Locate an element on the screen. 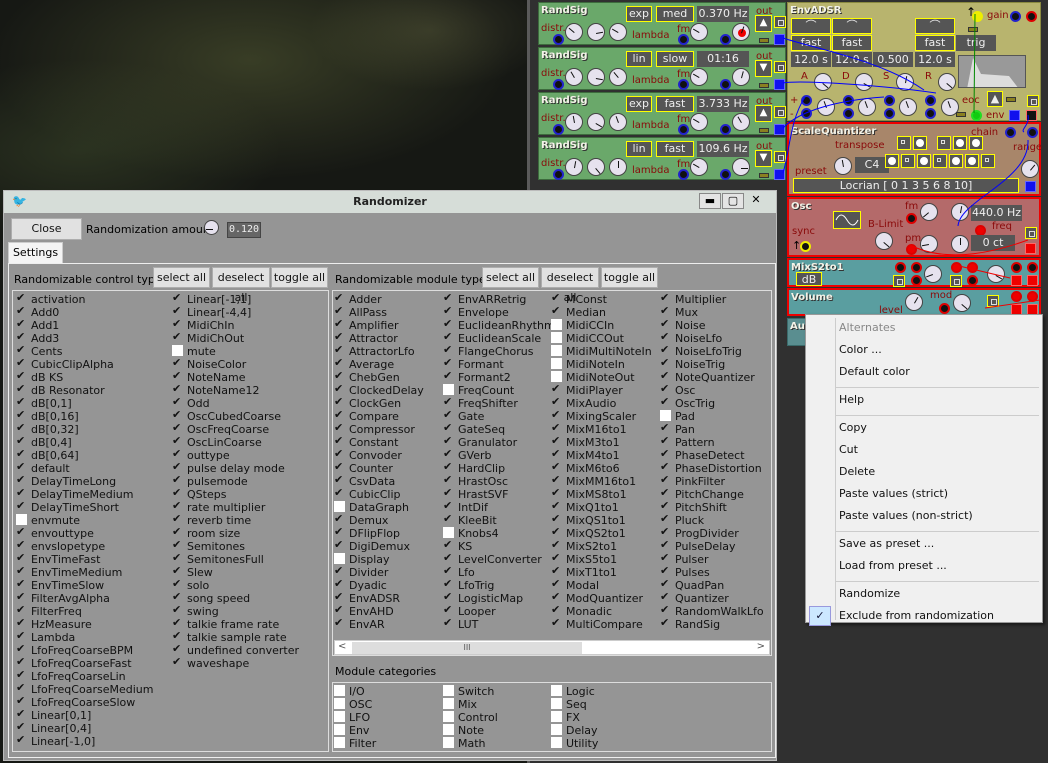  checkbox-item: EnvADSR is located at coordinates (367, 597).